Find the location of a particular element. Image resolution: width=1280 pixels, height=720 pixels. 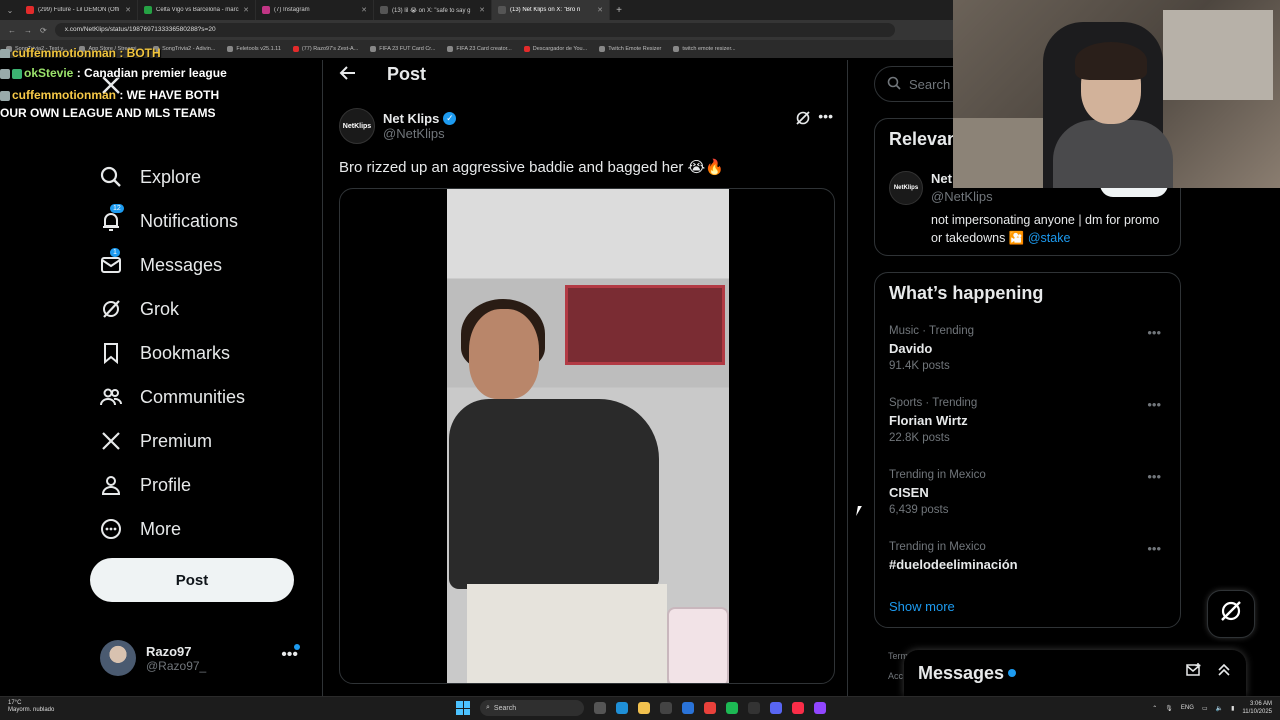

system-tray: ⌃ 🎙 ENG ▭ 🔈 ▮ 3:06 AM 11/10/2025 is located at coordinates (1212, 708).